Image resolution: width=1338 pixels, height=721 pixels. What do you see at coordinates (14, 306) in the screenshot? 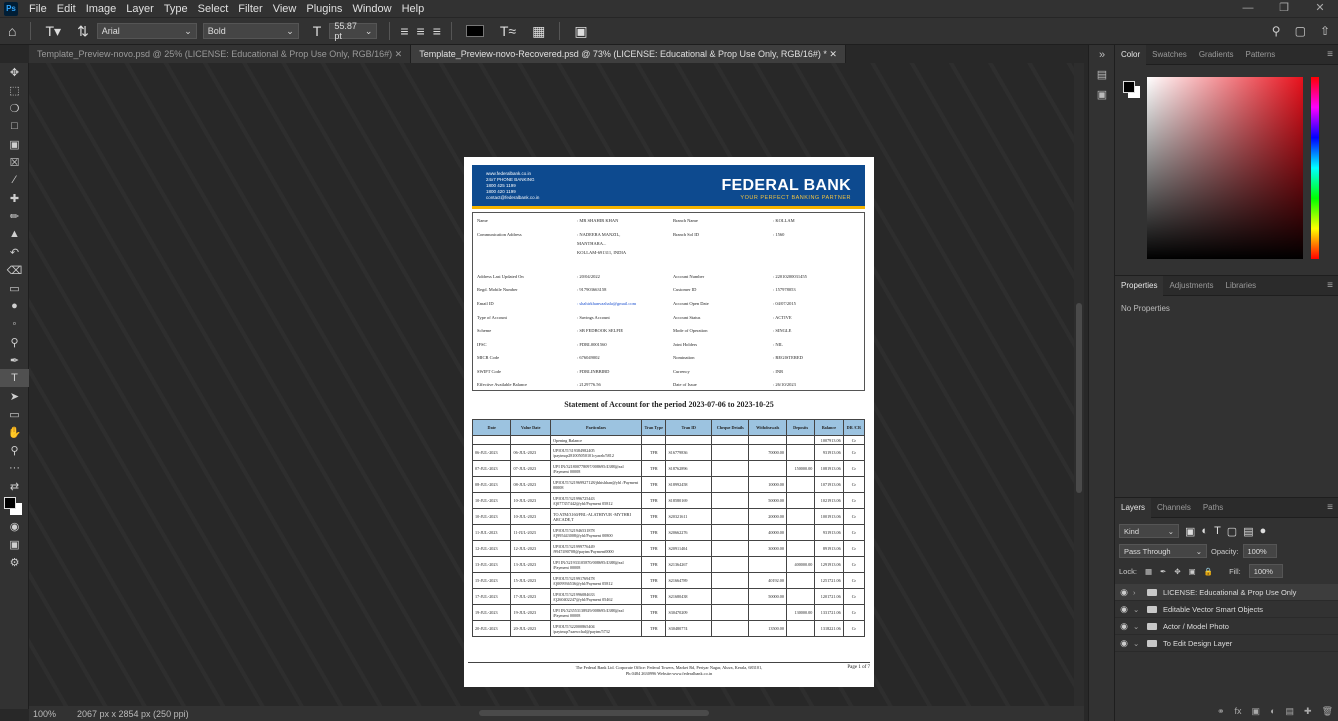
I see `blur-tool-icon: ●` at bounding box center [14, 306].